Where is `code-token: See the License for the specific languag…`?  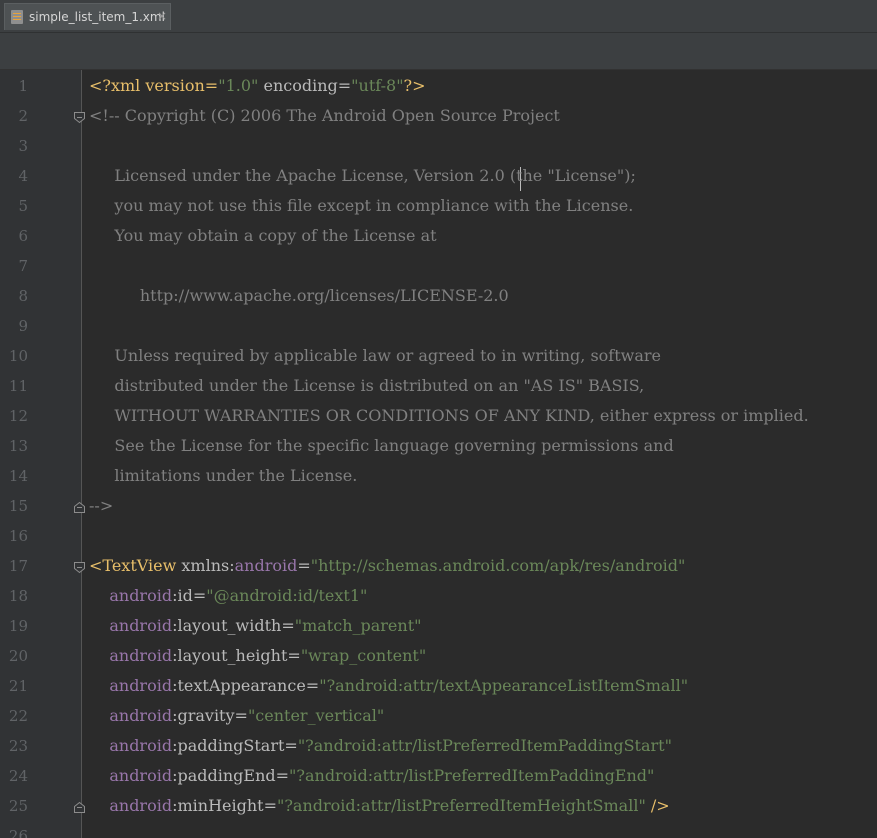 code-token: See the License for the specific languag… is located at coordinates (381, 445).